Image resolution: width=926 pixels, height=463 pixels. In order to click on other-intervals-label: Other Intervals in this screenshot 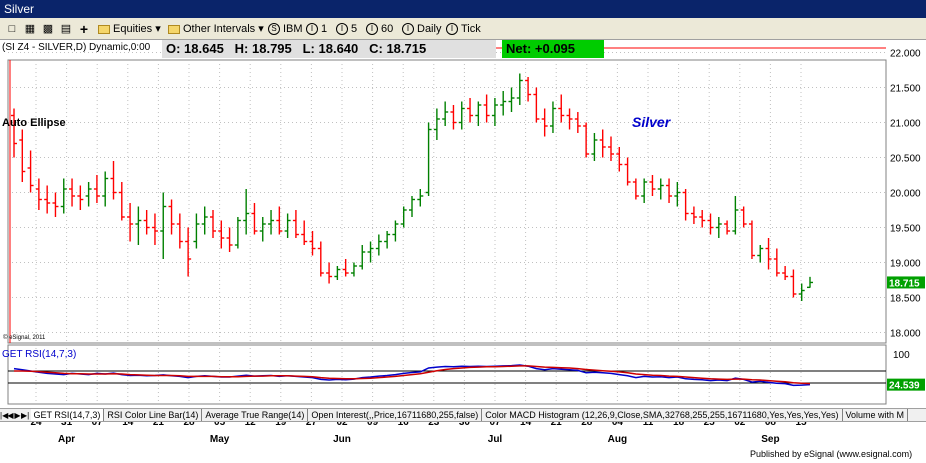, I will do `click(219, 29)`.